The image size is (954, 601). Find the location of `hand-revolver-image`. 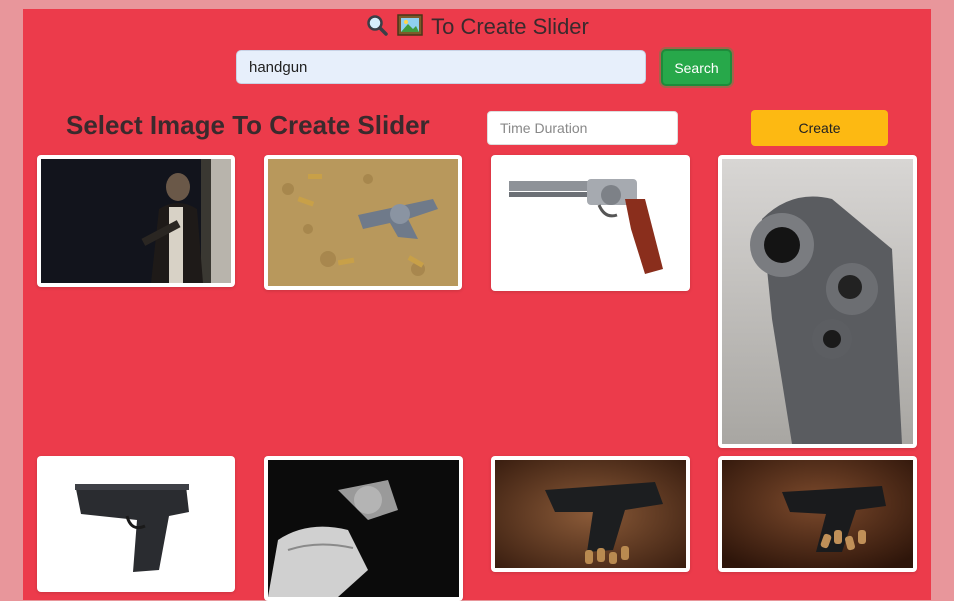

hand-revolver-image is located at coordinates (363, 528).